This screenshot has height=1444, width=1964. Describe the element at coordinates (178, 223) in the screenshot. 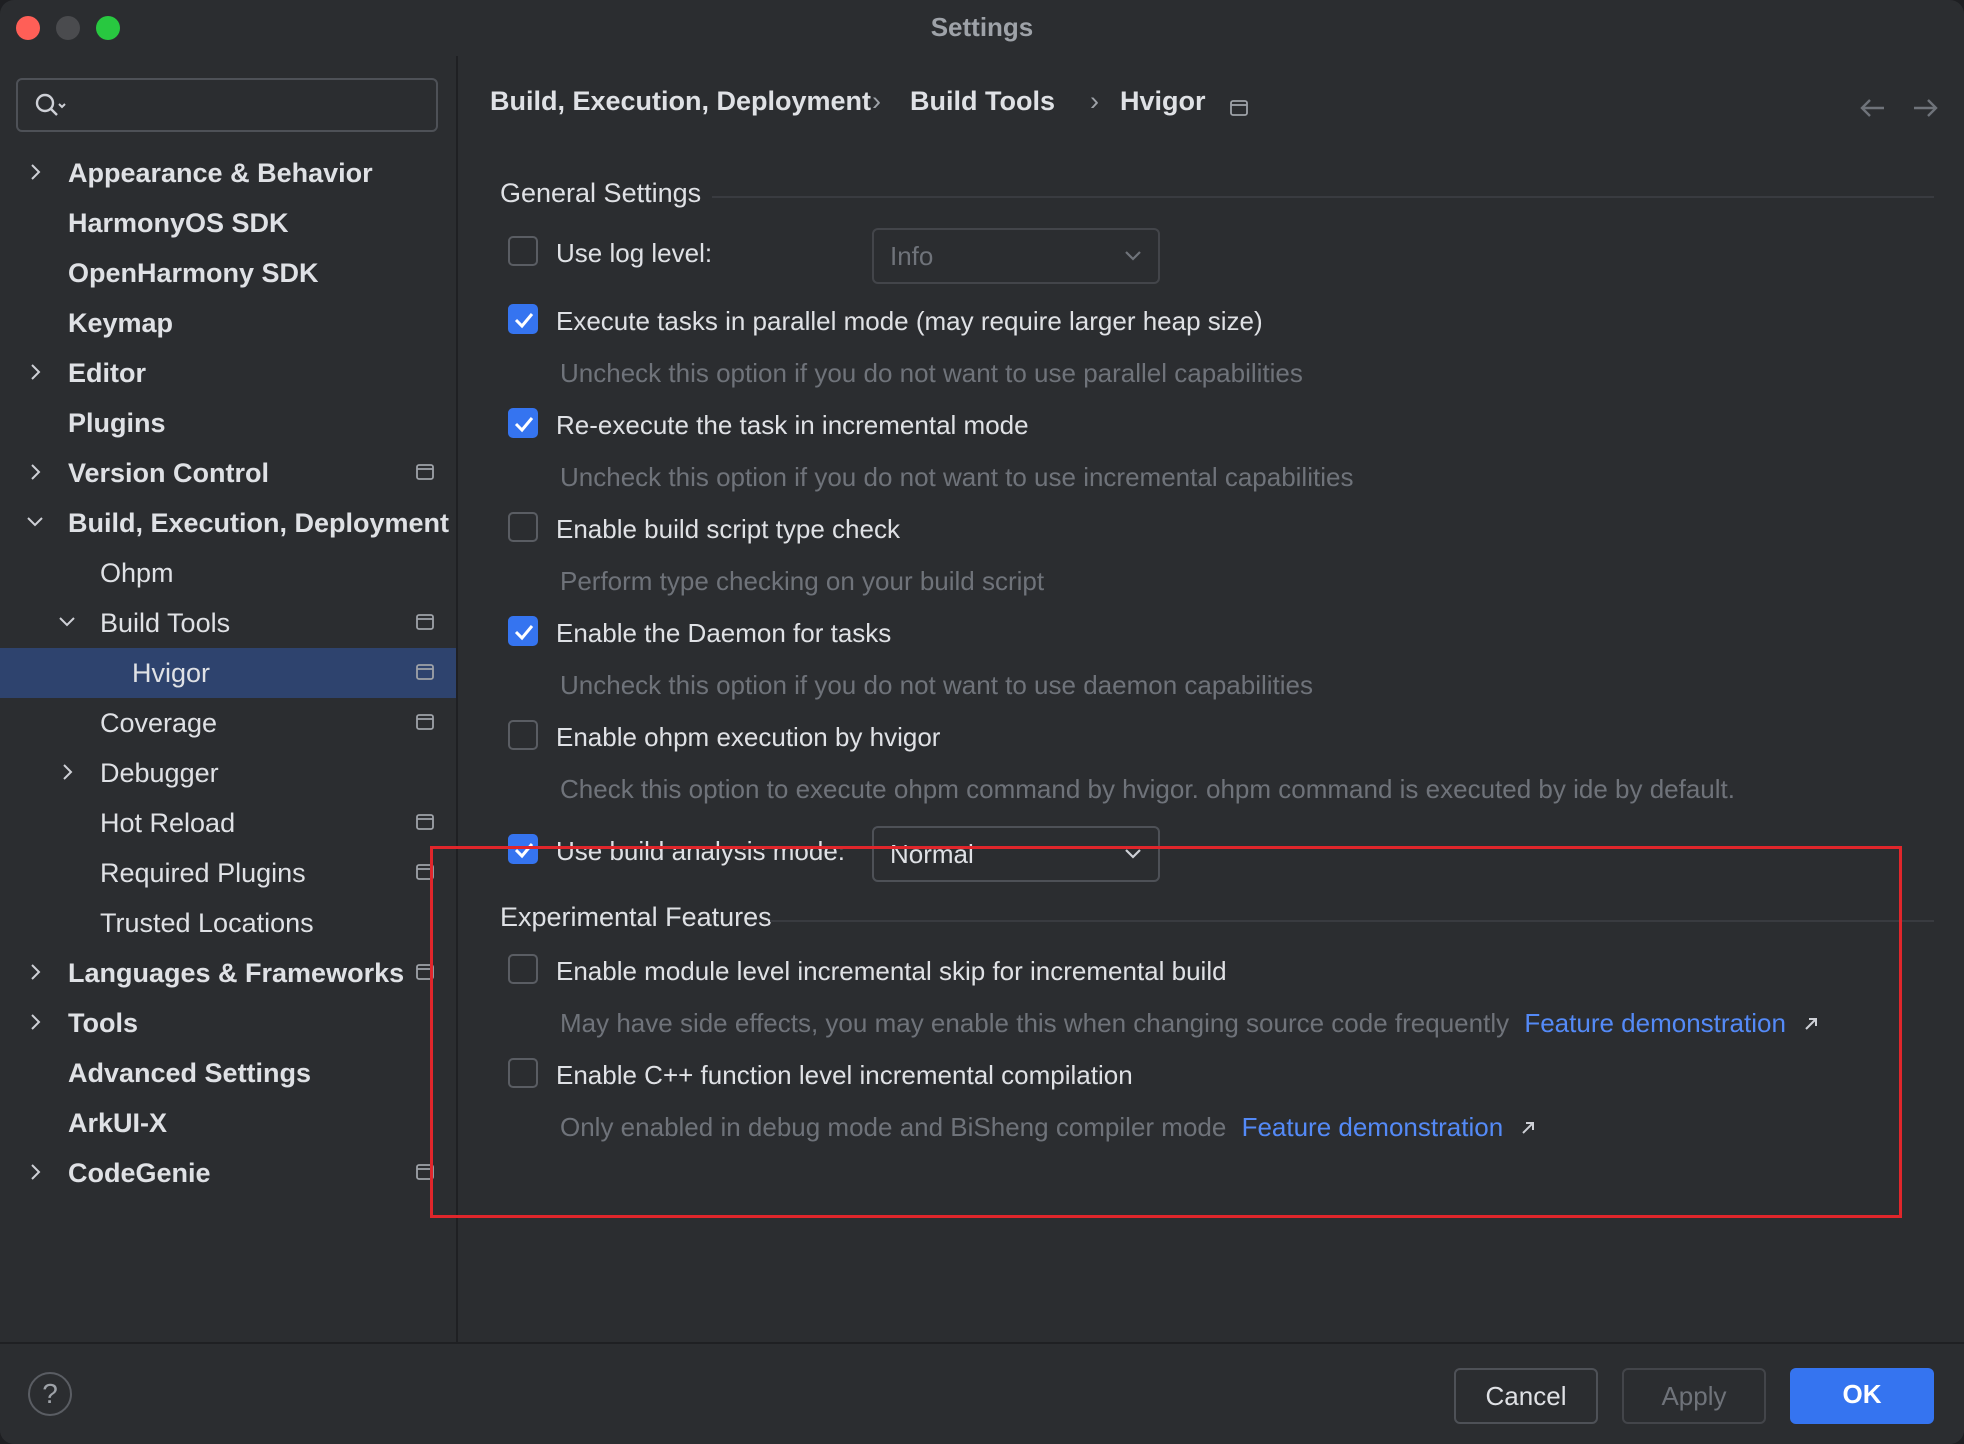

I see `sidebar-item-label: HarmonyOS SDK` at that location.